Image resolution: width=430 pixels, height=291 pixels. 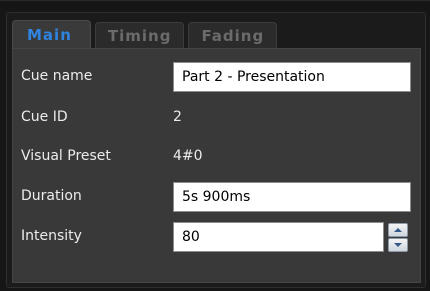 I want to click on visual-preset-label: Visual Preset, so click(x=66, y=156).